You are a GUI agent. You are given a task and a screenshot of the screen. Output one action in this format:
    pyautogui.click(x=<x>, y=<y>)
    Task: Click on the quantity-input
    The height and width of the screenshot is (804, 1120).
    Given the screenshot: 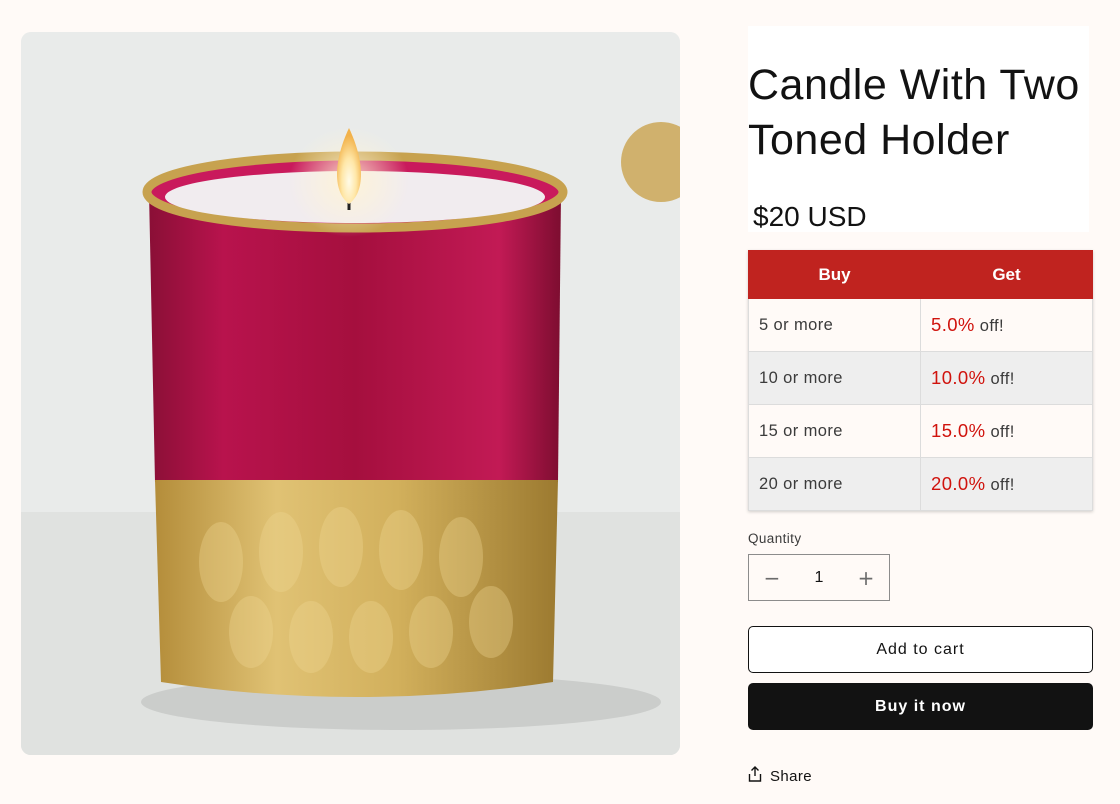 What is the action you would take?
    pyautogui.click(x=819, y=577)
    